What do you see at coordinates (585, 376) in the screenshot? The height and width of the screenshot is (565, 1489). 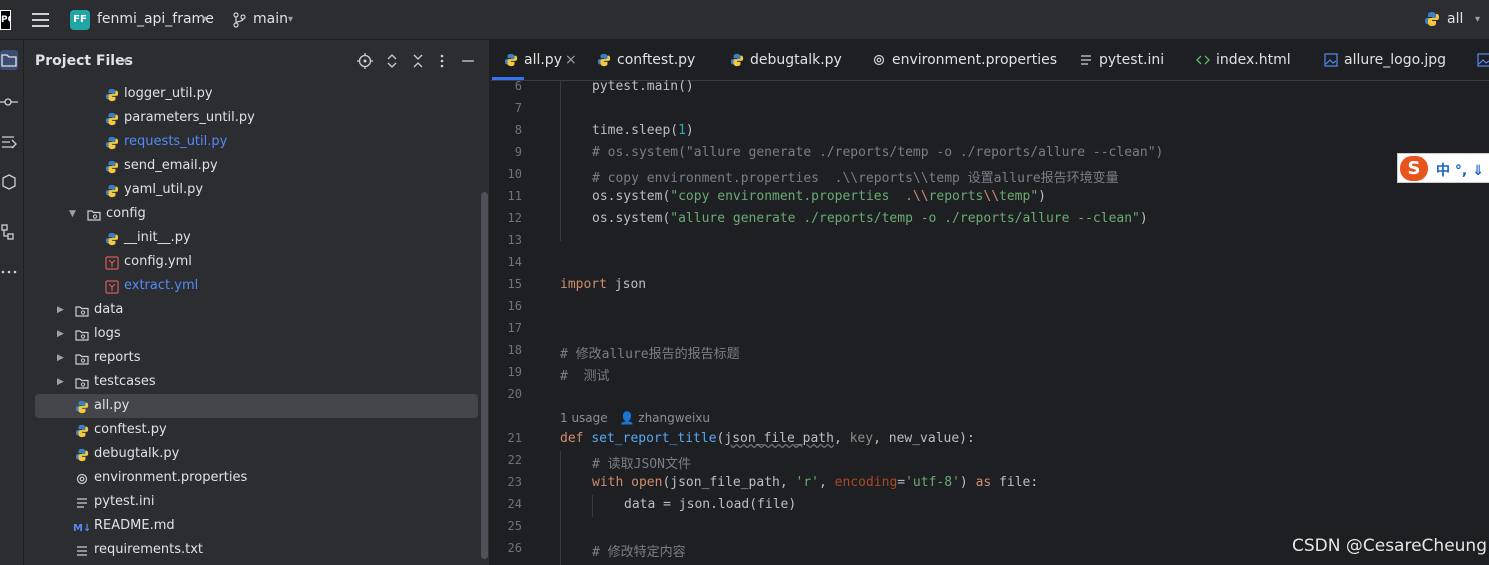 I see `code-line-19: # 测试` at bounding box center [585, 376].